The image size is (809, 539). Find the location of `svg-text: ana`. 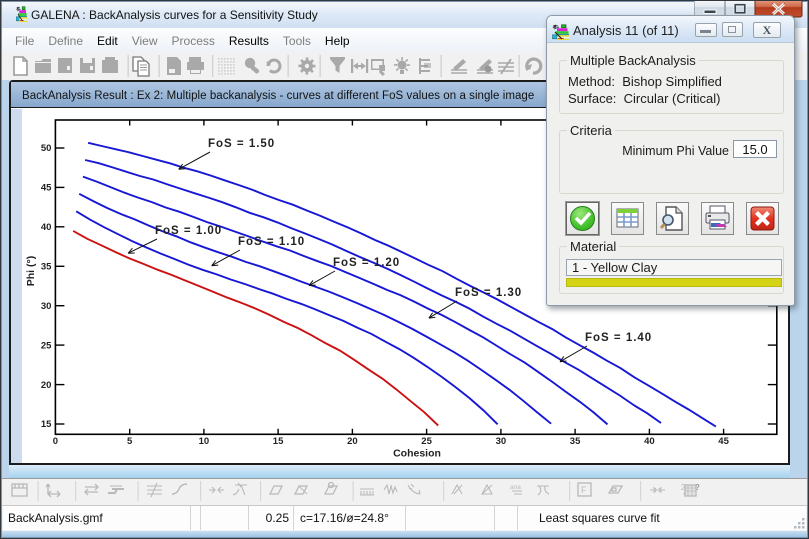

svg-text: ana is located at coordinates (515, 487).